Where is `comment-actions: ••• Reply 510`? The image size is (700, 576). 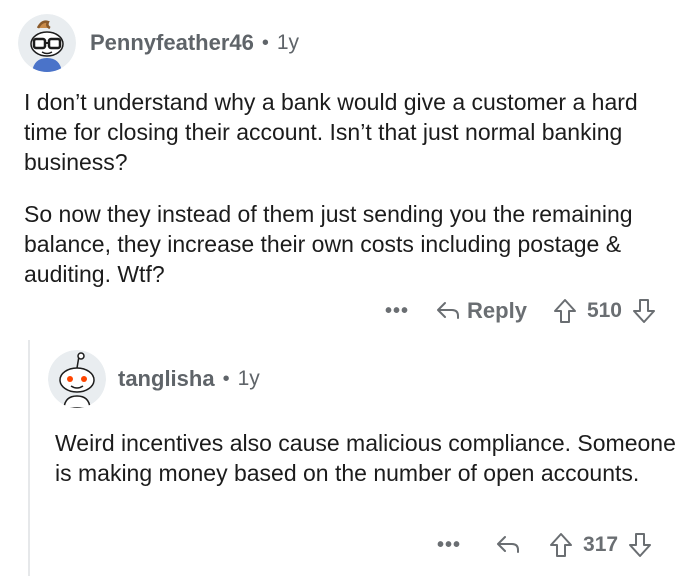
comment-actions: ••• Reply 510 is located at coordinates (520, 311).